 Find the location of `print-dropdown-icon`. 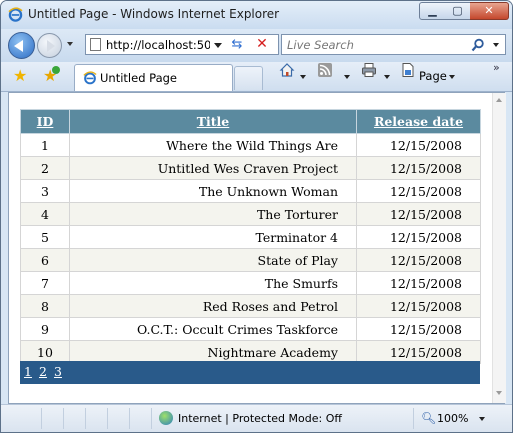

print-dropdown-icon is located at coordinates (387, 77).